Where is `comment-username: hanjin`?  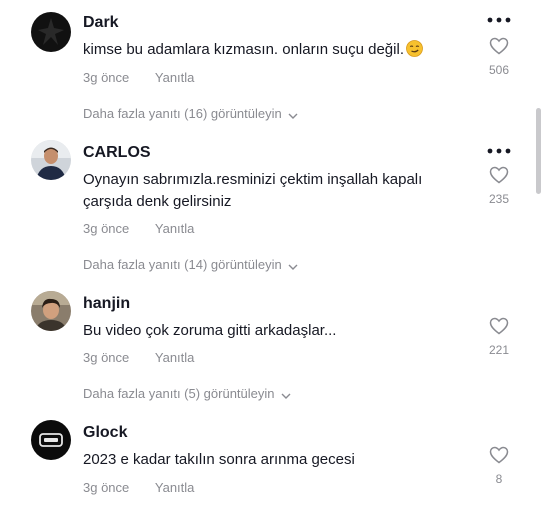 comment-username: hanjin is located at coordinates (106, 304).